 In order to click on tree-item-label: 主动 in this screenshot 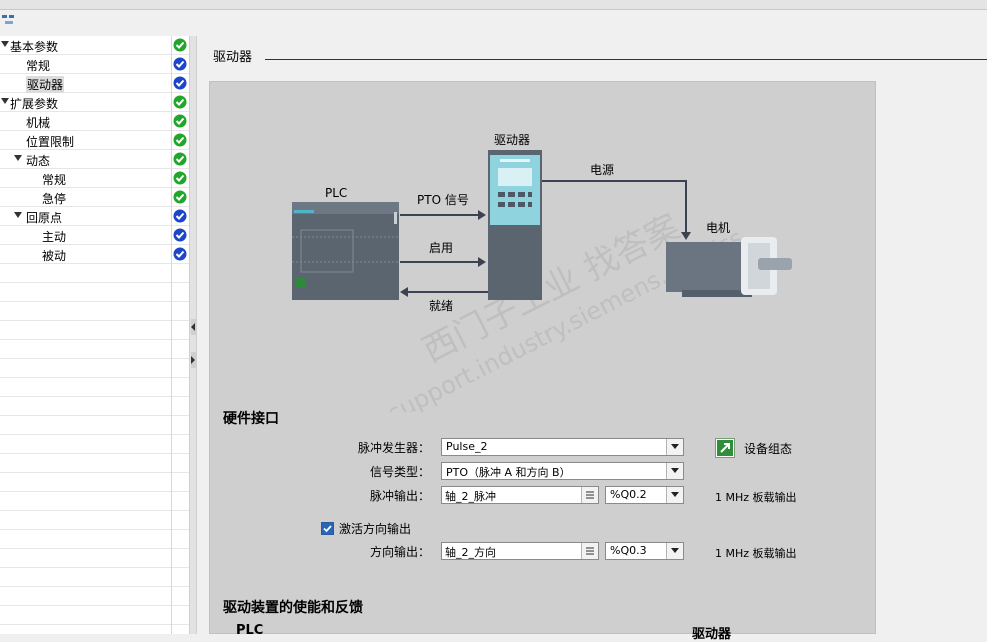, I will do `click(54, 237)`.